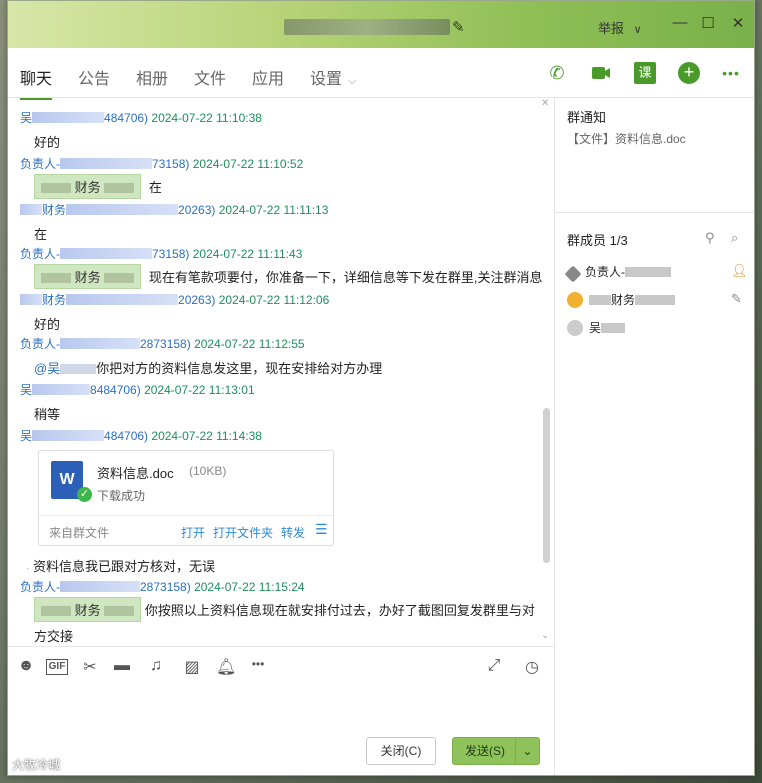 The image size is (762, 783). Describe the element at coordinates (54, 636) in the screenshot. I see `message-text: 方交接` at that location.